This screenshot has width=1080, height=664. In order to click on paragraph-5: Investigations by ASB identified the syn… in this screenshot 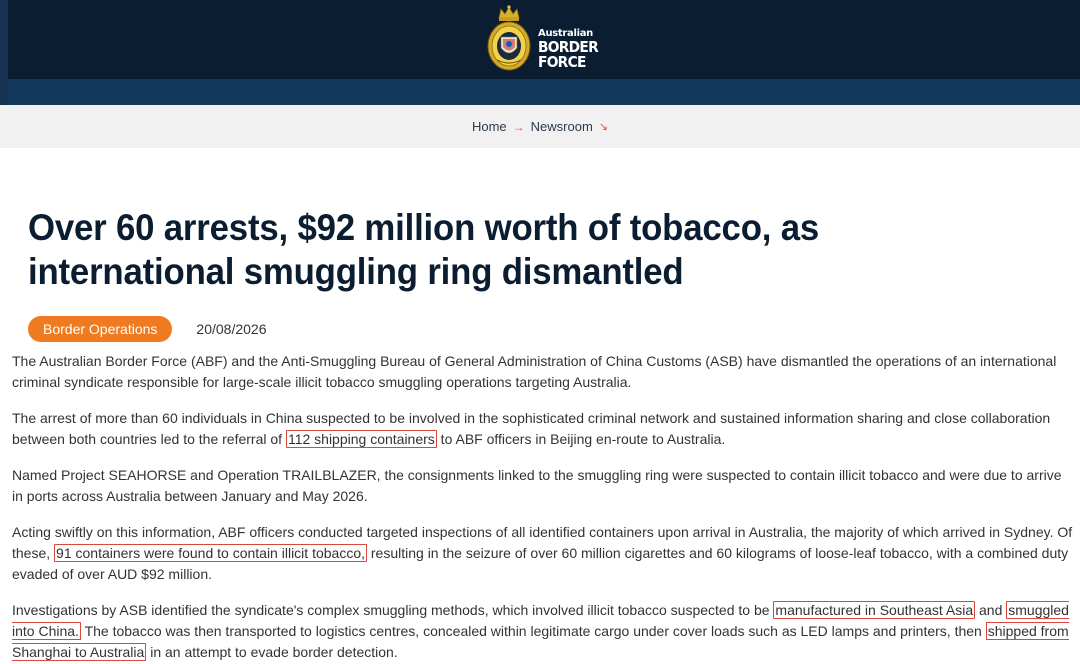, I will do `click(543, 631)`.